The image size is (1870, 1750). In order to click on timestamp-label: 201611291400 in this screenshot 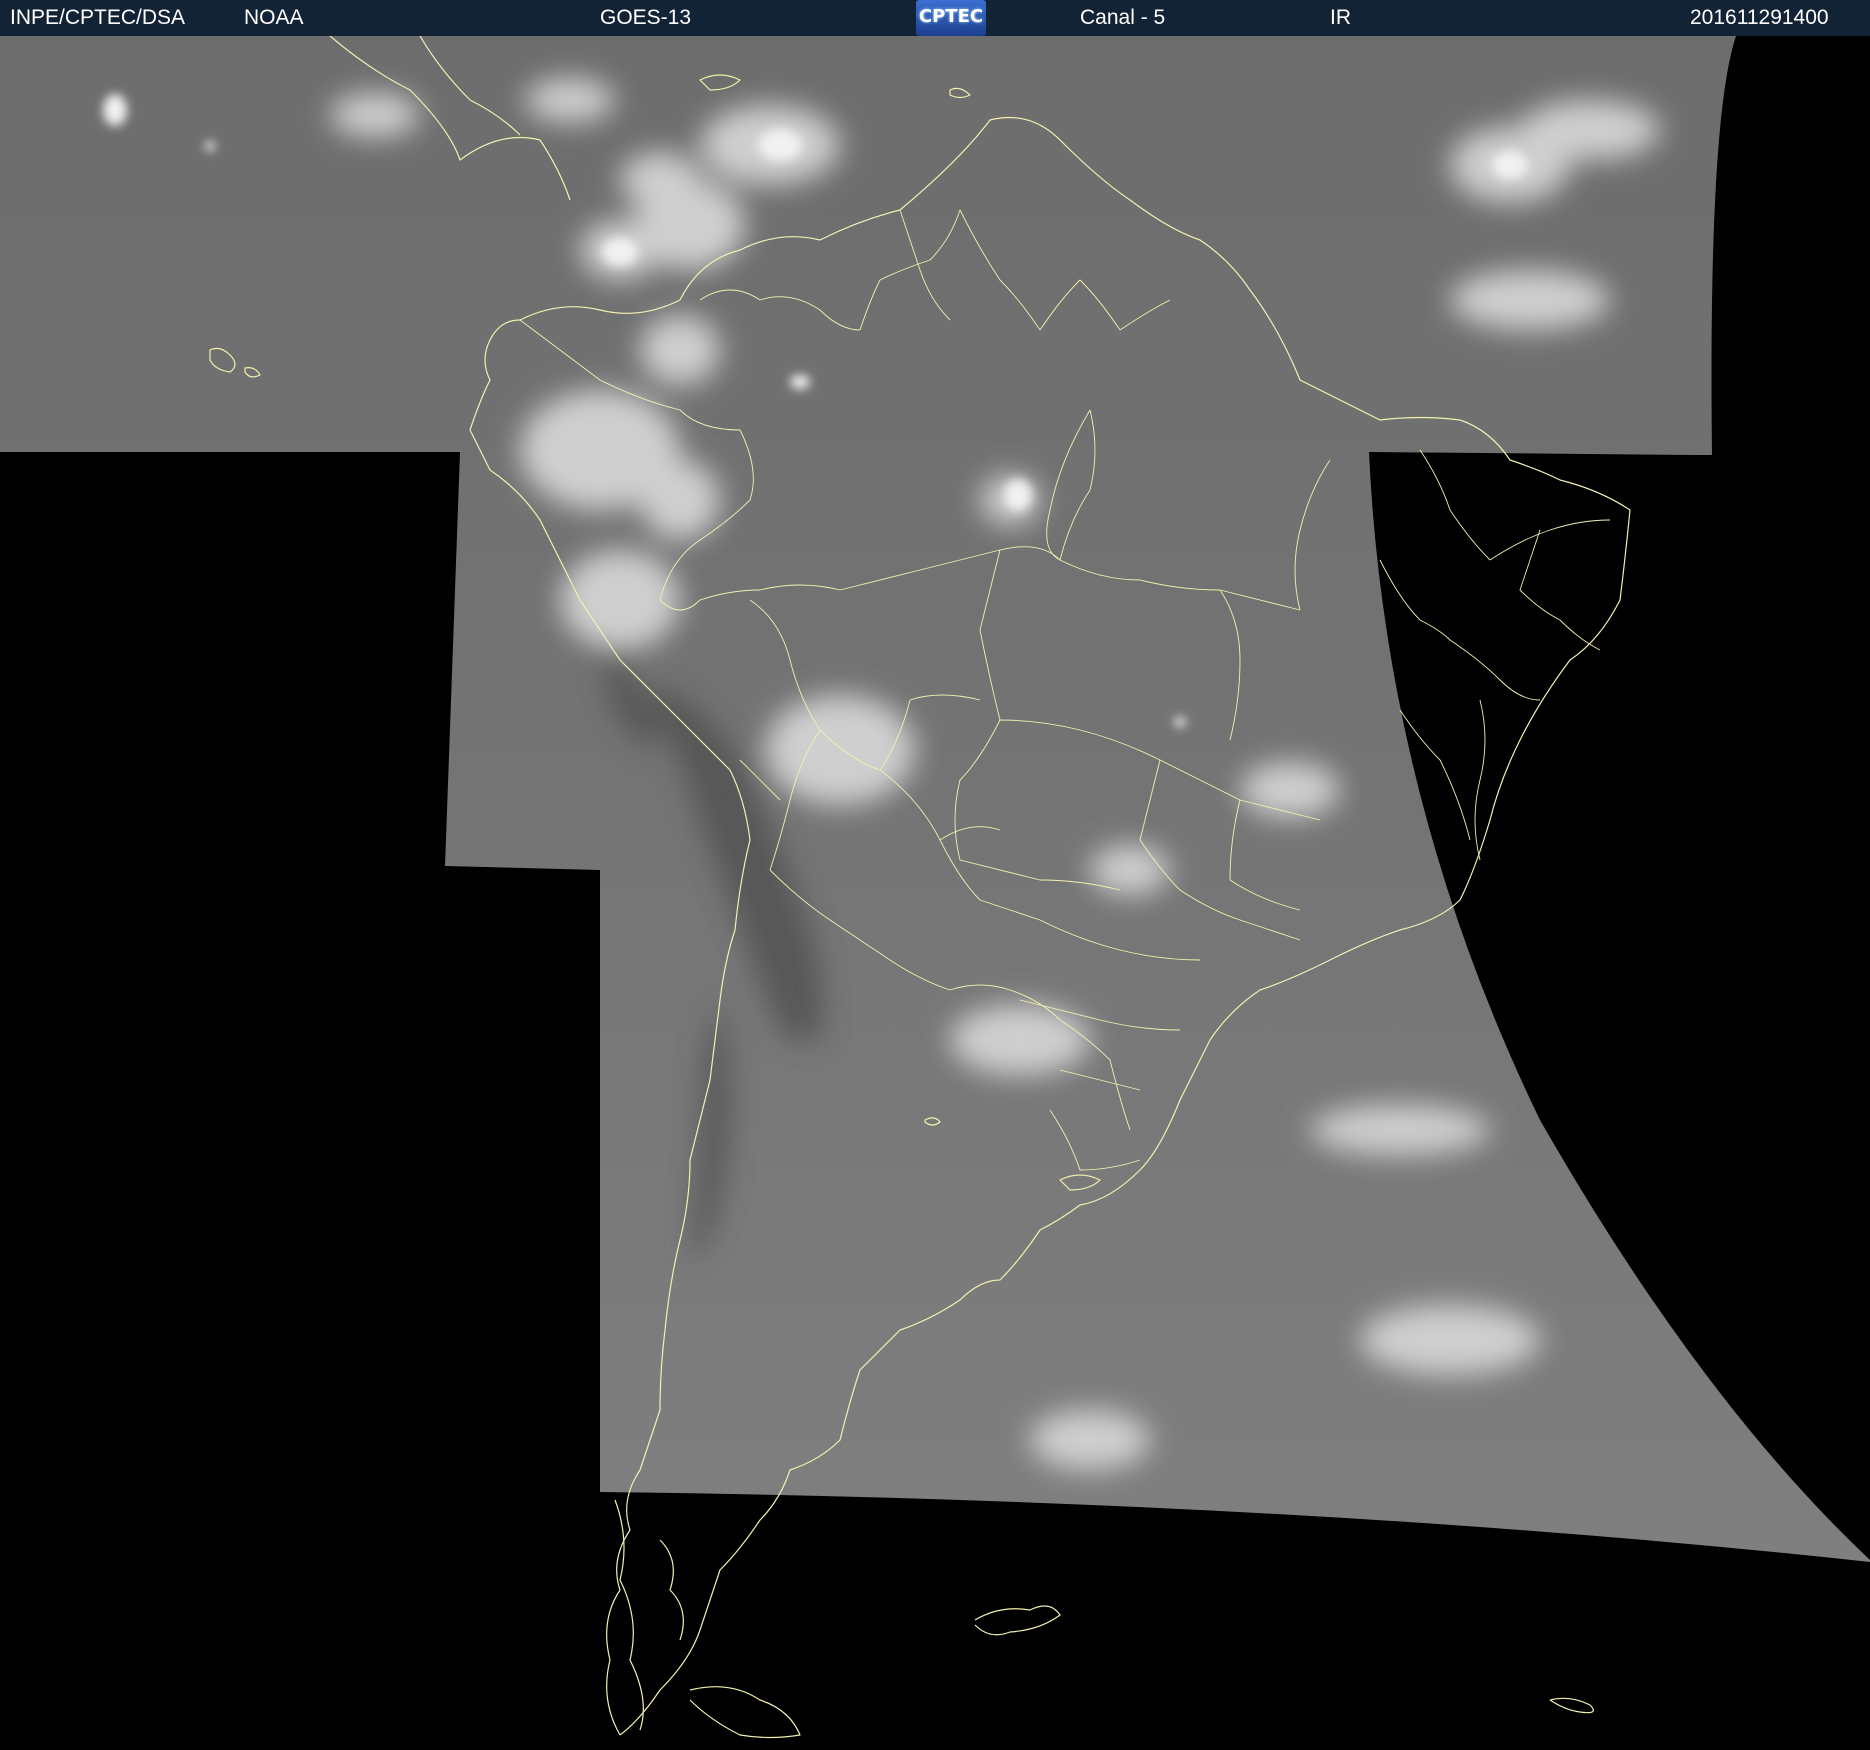, I will do `click(1759, 17)`.